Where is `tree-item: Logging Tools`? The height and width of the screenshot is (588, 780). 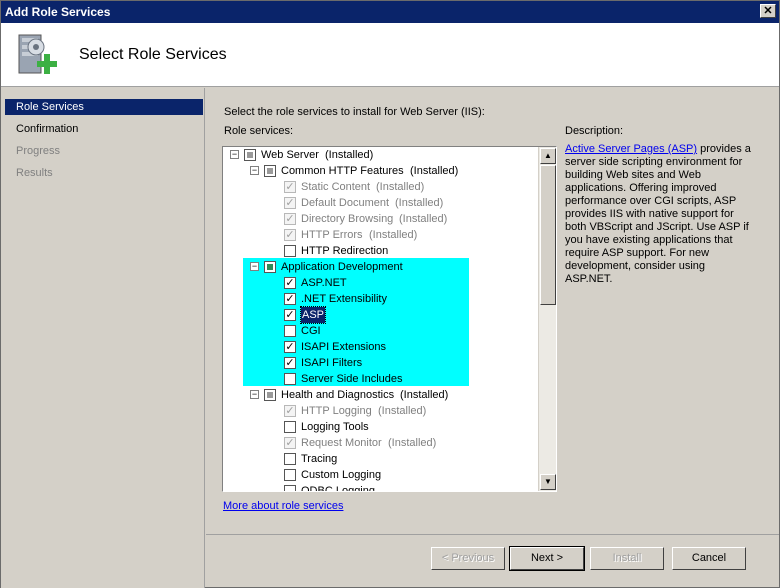
tree-item: Logging Tools is located at coordinates (378, 427).